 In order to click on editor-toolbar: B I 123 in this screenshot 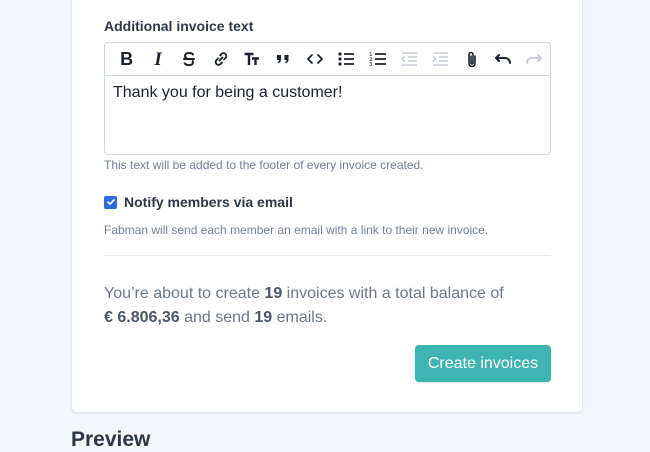, I will do `click(327, 59)`.